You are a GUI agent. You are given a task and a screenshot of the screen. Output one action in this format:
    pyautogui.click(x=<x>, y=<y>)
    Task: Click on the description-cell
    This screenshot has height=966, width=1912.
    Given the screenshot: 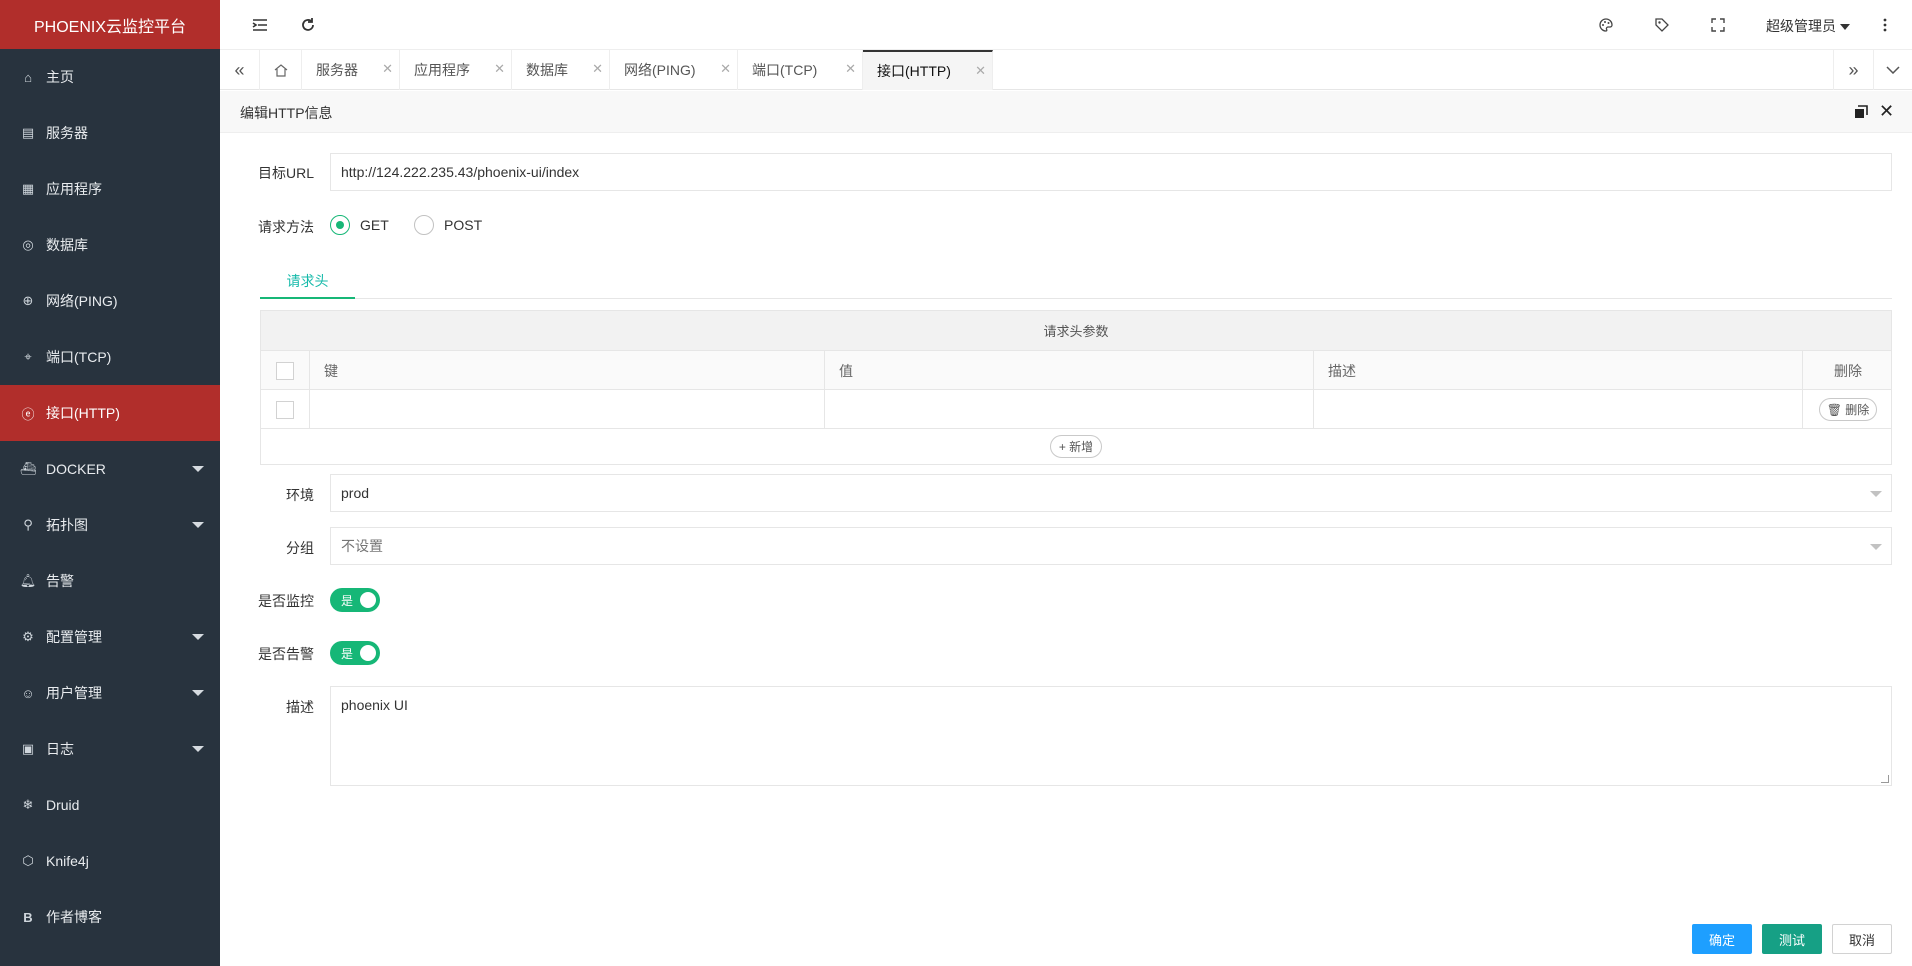 What is the action you would take?
    pyautogui.click(x=1558, y=409)
    